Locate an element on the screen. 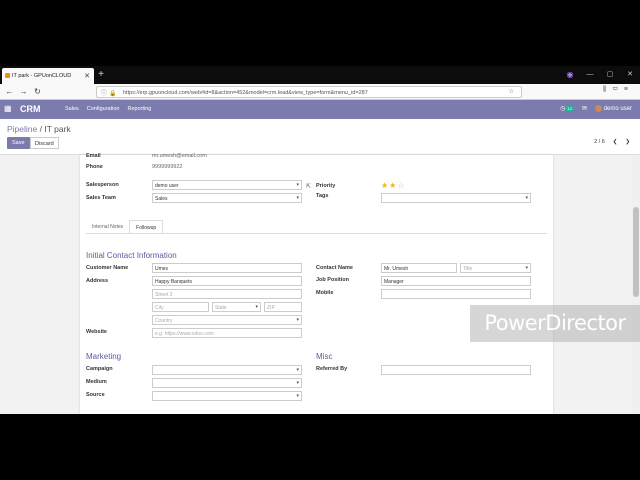 This screenshot has height=480, width=640. star-icon: ★ is located at coordinates (385, 185).